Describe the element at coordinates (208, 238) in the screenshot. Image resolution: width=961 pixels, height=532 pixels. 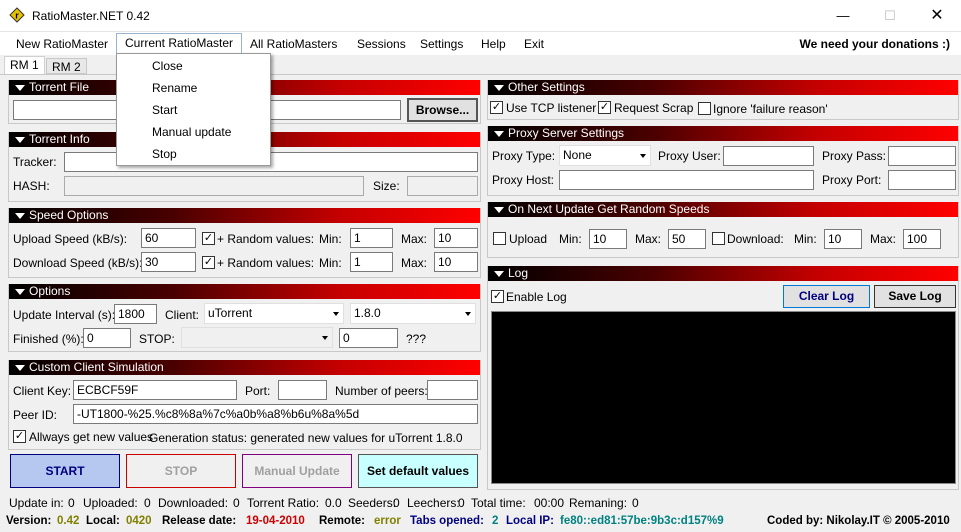
I see `upload-random-checkbox: ✓` at that location.